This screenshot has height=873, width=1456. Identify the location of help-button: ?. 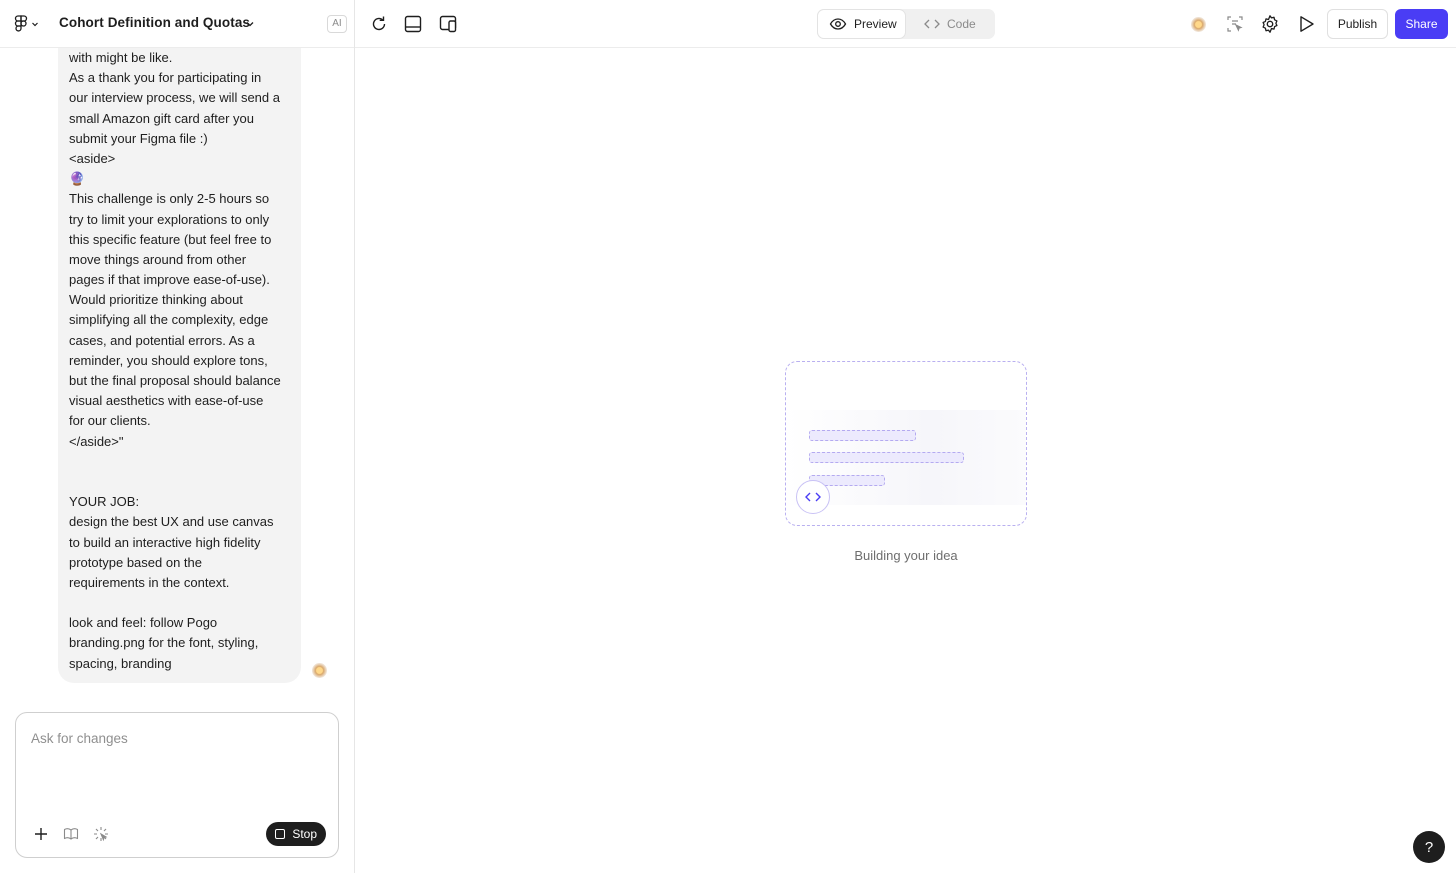
(1429, 847).